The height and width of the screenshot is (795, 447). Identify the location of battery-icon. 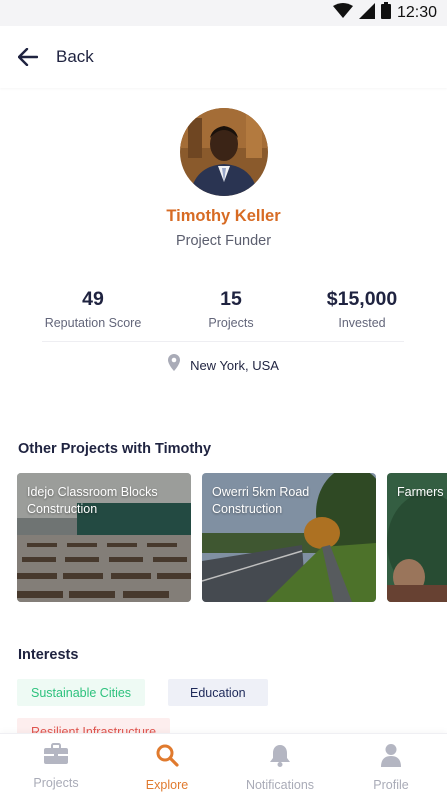
(385, 13).